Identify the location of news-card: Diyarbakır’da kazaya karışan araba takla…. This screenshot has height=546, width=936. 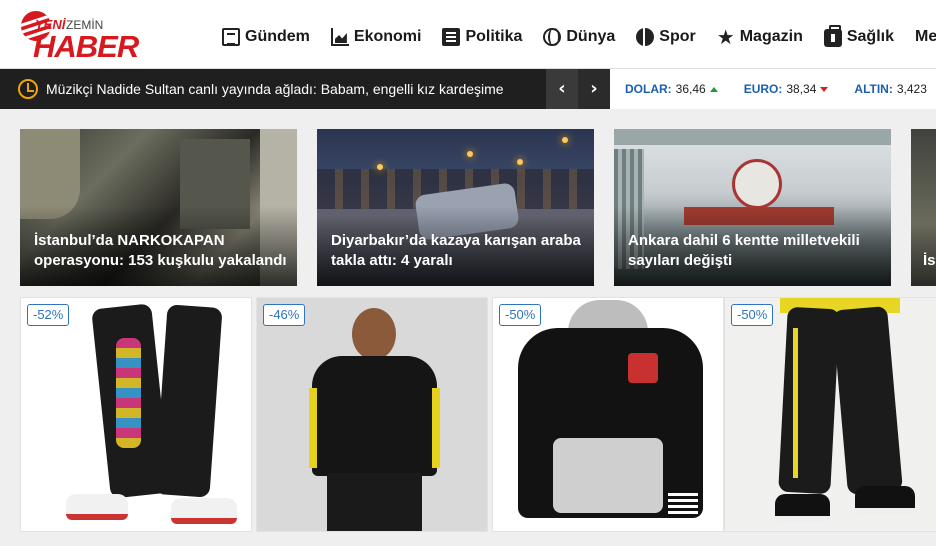
(455, 207).